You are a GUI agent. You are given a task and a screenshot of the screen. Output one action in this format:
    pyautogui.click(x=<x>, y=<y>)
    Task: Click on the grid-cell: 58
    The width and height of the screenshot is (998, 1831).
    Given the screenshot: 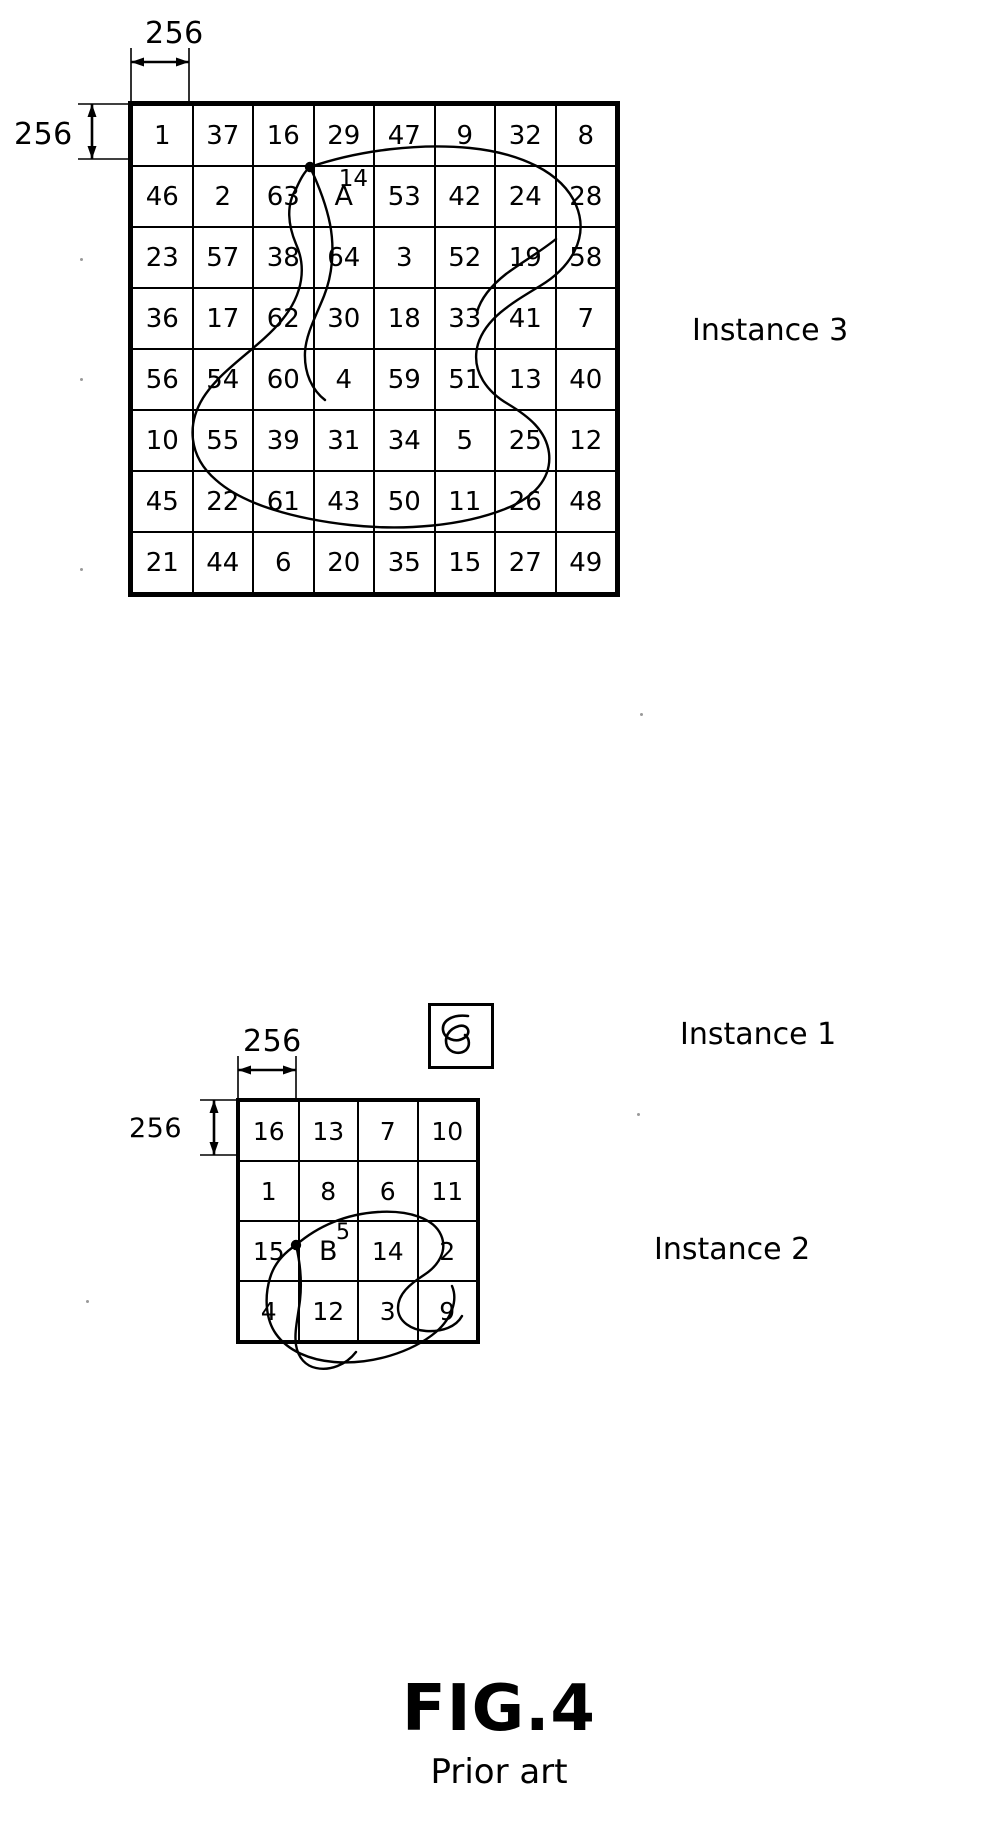 What is the action you would take?
    pyautogui.click(x=586, y=257)
    